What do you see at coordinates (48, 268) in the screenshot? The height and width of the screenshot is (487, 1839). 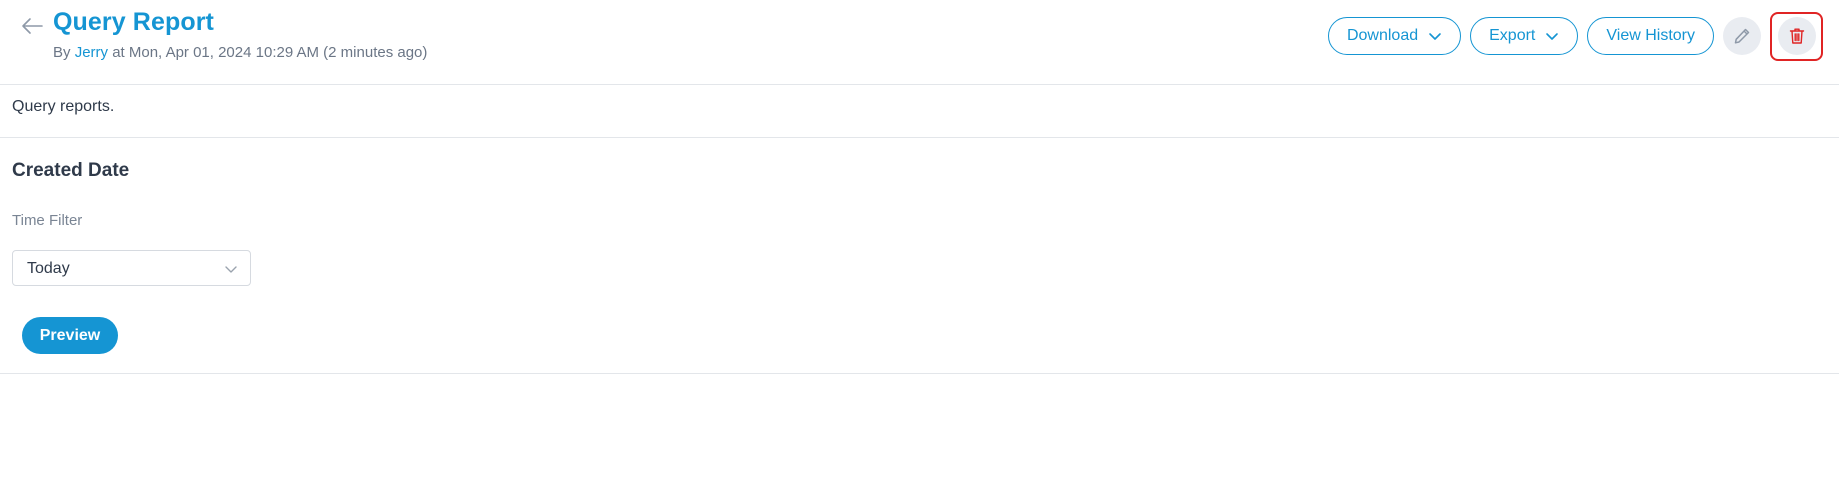 I see `time-filter-value: Today` at bounding box center [48, 268].